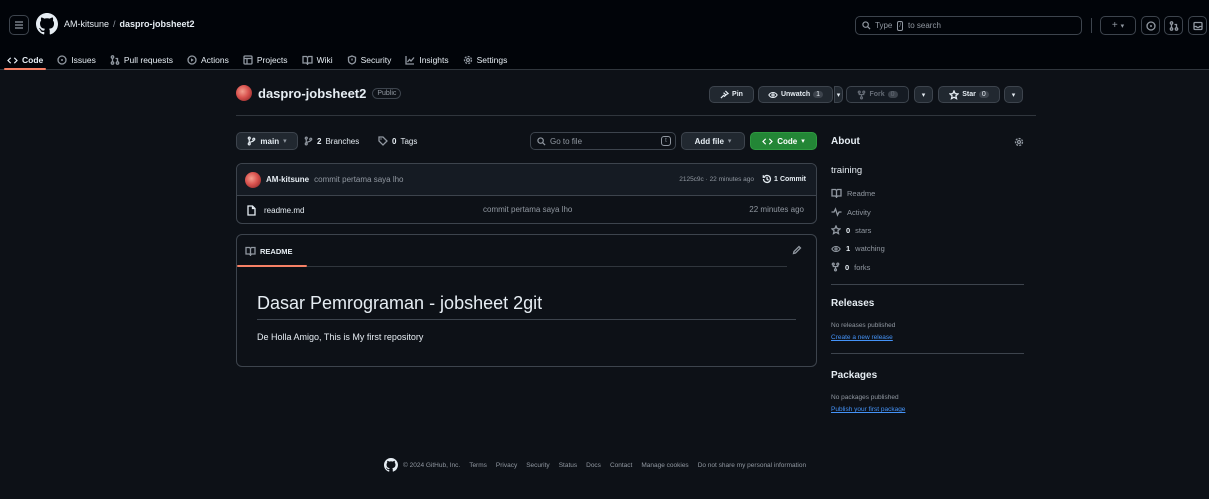 The image size is (1209, 499). What do you see at coordinates (776, 179) in the screenshot?
I see `commits-count: 1` at bounding box center [776, 179].